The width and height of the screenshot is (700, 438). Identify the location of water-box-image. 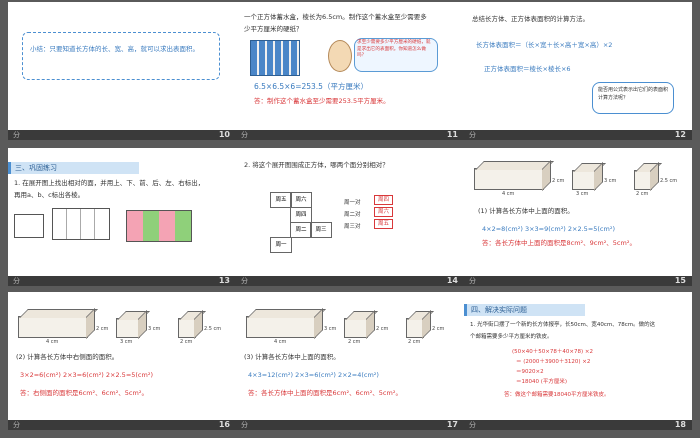
(275, 58).